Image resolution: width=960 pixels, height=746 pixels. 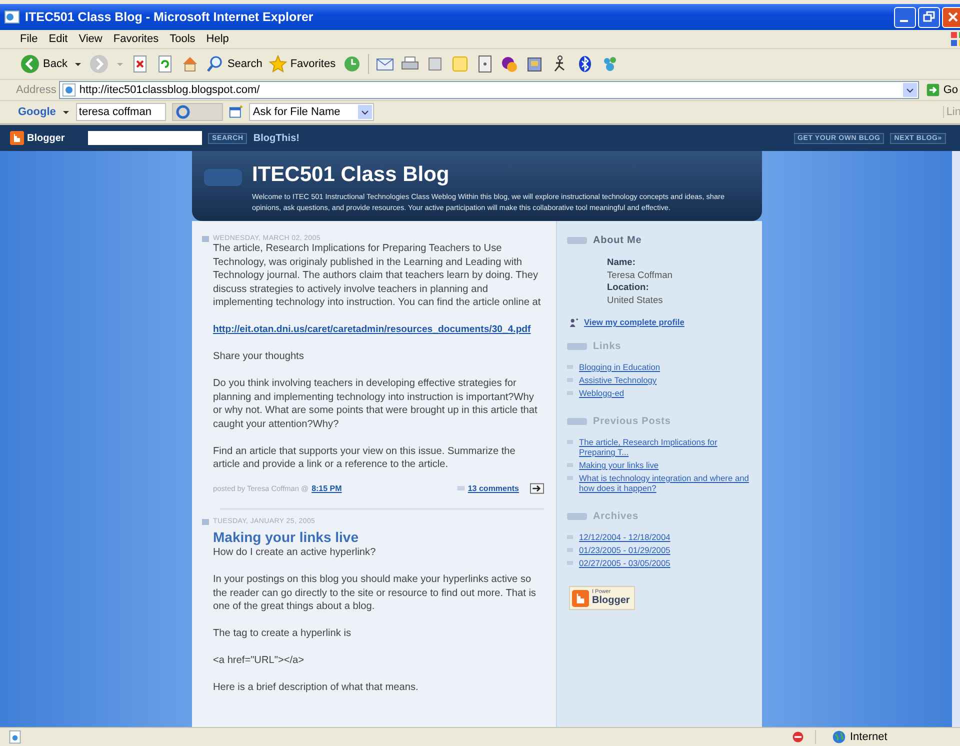 What do you see at coordinates (489, 90) in the screenshot?
I see `address-field: http://itec501classblog.blogspot.com/` at bounding box center [489, 90].